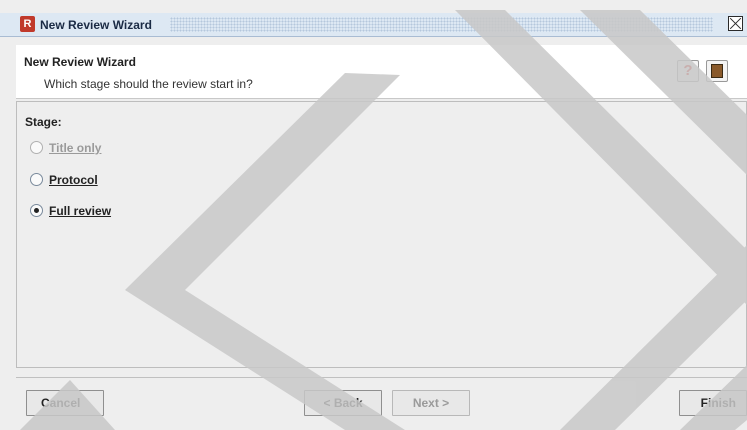  I want to click on radio-full-review: Full review, so click(70, 211).